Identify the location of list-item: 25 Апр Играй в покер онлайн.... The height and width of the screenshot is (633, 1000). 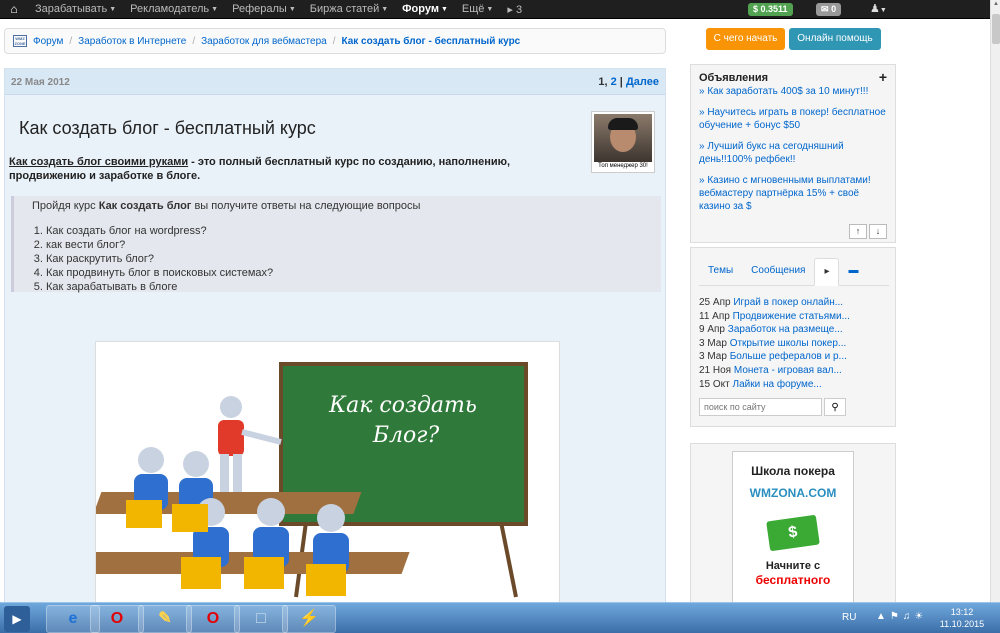
(794, 303).